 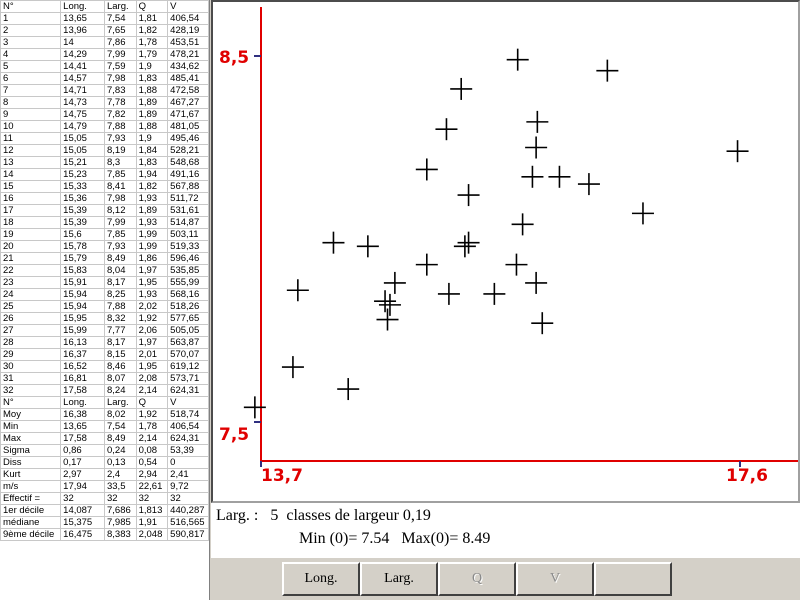 I want to click on grid-cell: 16,38, so click(x=82, y=414).